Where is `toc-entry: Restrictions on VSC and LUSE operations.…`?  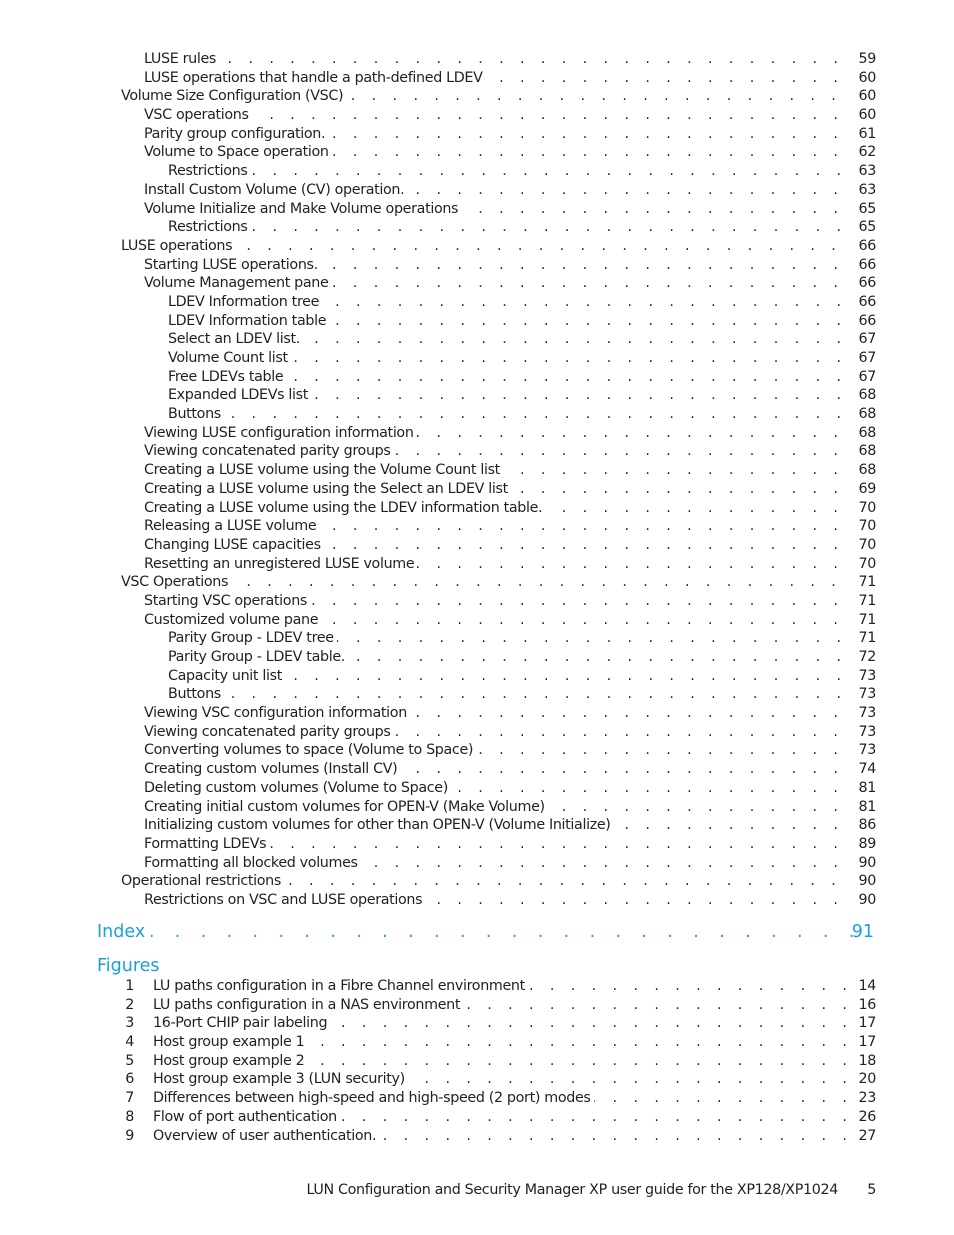
toc-entry: Restrictions on VSC and LUSE operations.… is located at coordinates (477, 900).